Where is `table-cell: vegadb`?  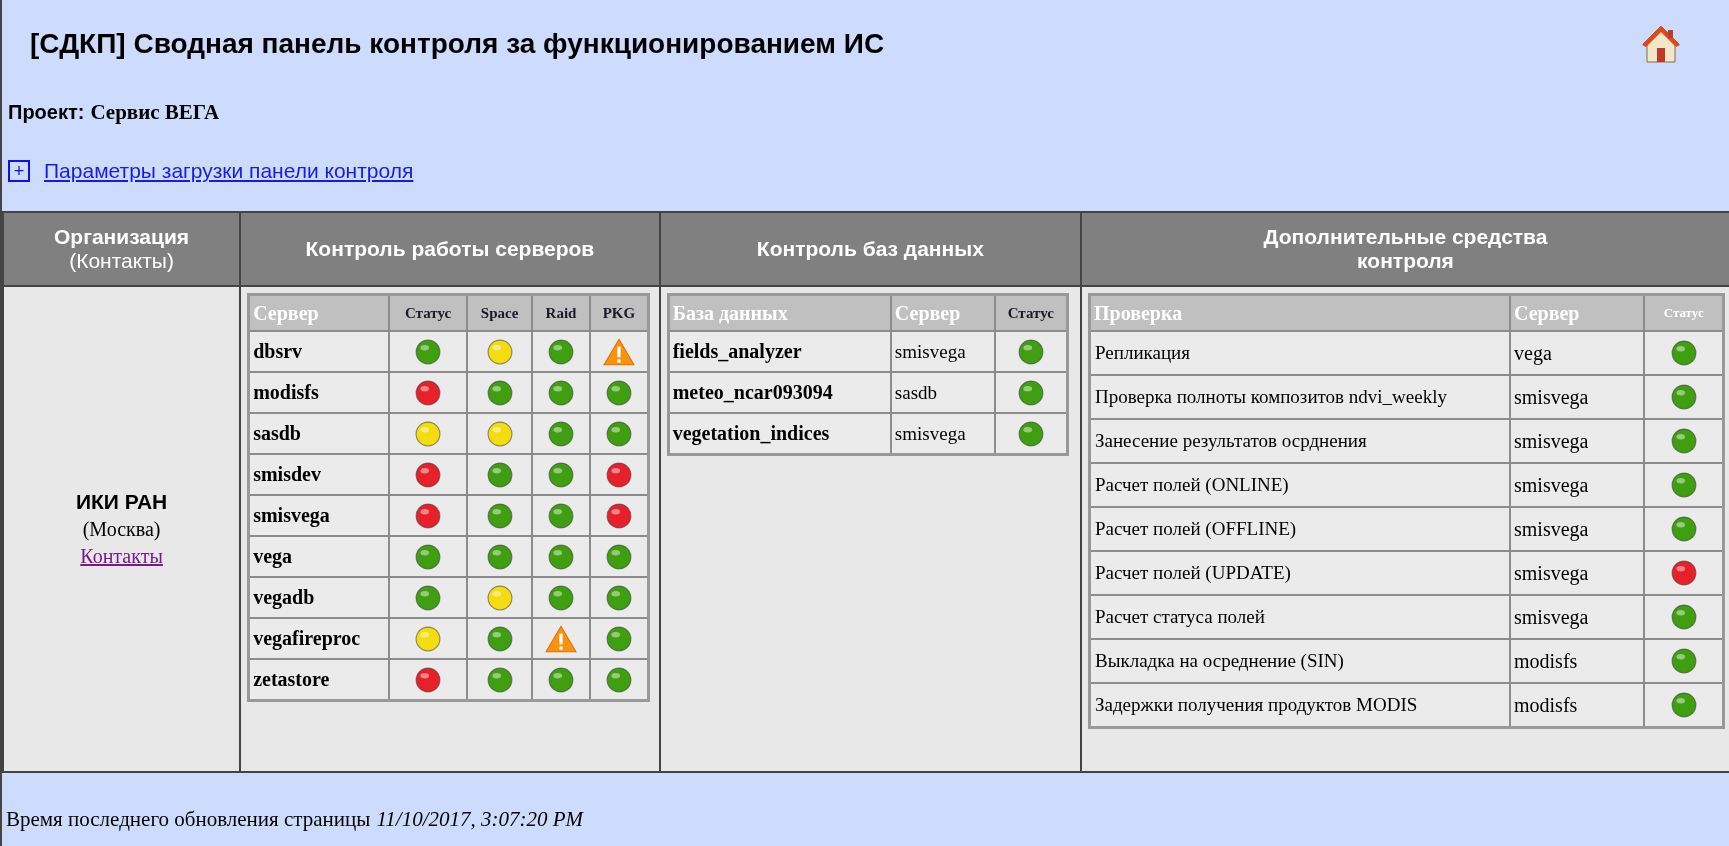 table-cell: vegadb is located at coordinates (319, 597).